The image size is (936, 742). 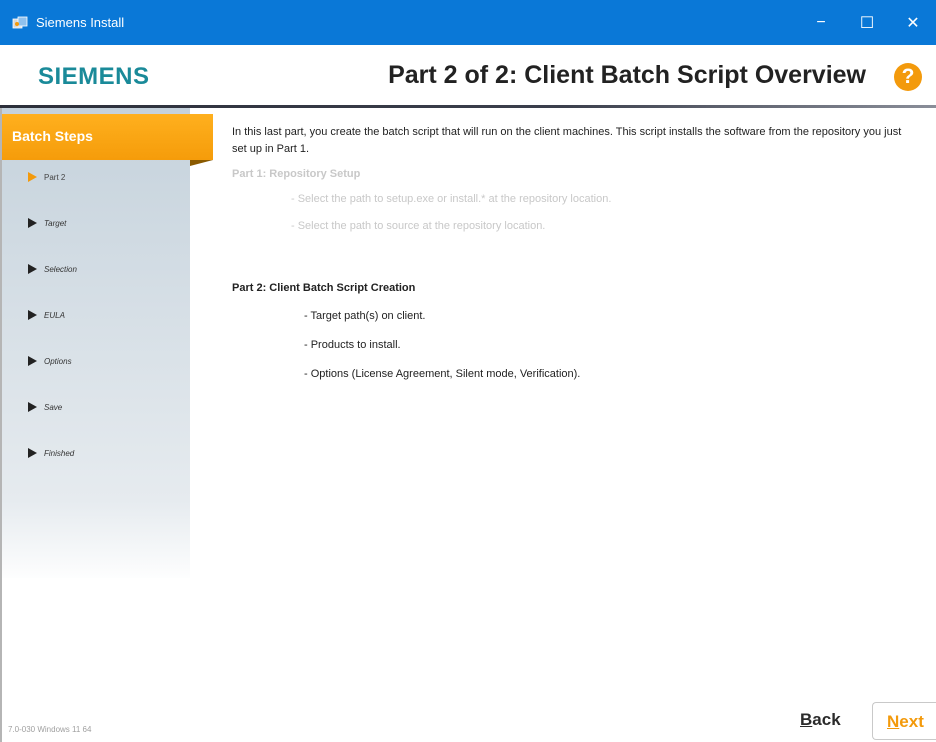 What do you see at coordinates (59, 453) in the screenshot?
I see `step-label: Finished` at bounding box center [59, 453].